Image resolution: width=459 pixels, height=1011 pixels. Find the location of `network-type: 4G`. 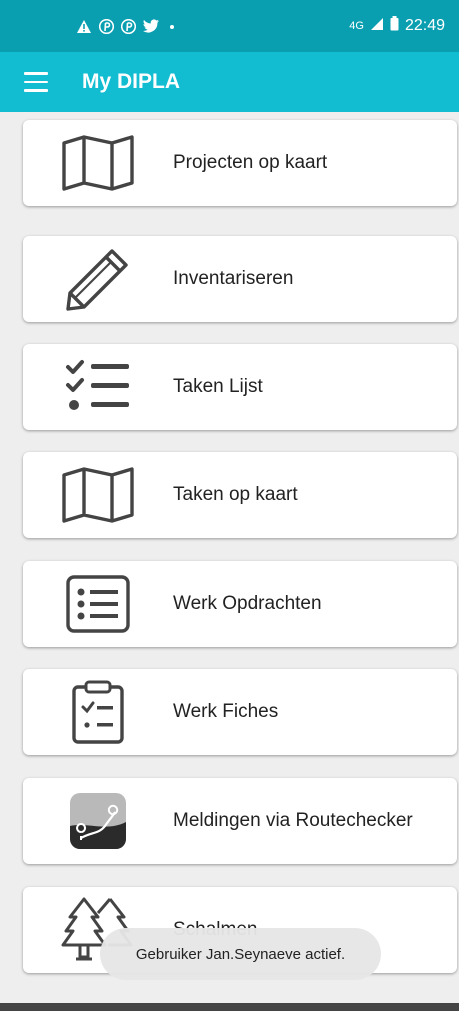

network-type: 4G is located at coordinates (356, 26).